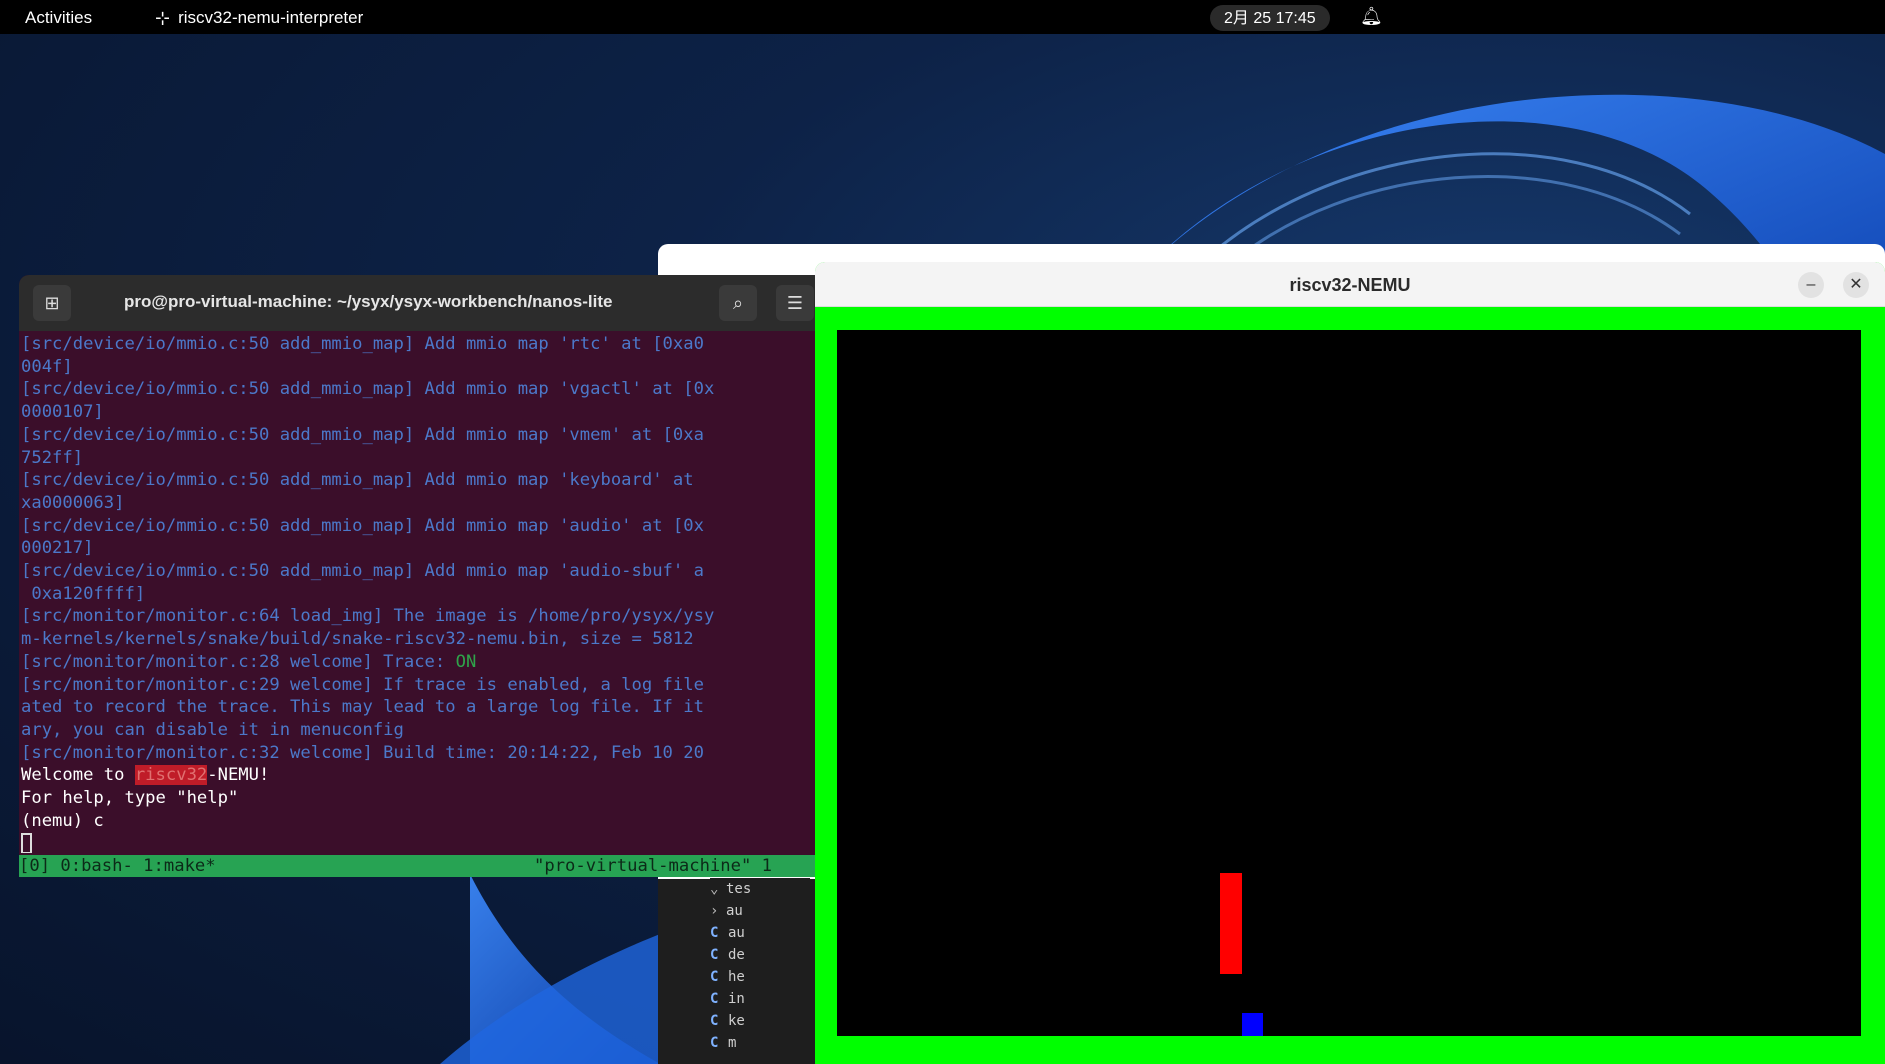 This screenshot has width=1885, height=1064. Describe the element at coordinates (760, 999) in the screenshot. I see `tree-row: Cin` at that location.